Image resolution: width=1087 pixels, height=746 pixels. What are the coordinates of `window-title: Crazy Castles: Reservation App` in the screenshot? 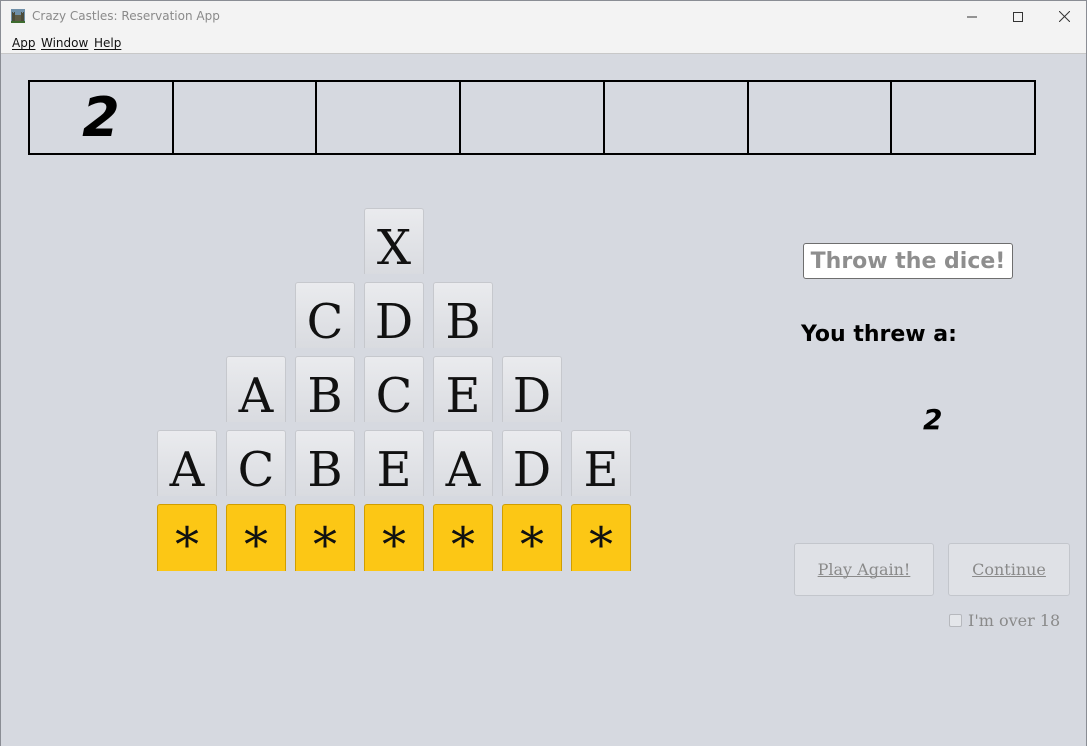 It's located at (126, 16).